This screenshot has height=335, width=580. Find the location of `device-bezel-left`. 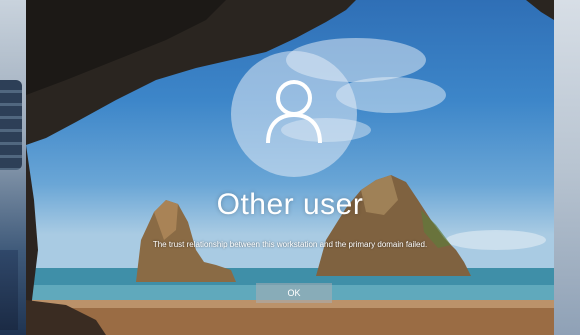

device-bezel-left is located at coordinates (13, 167).